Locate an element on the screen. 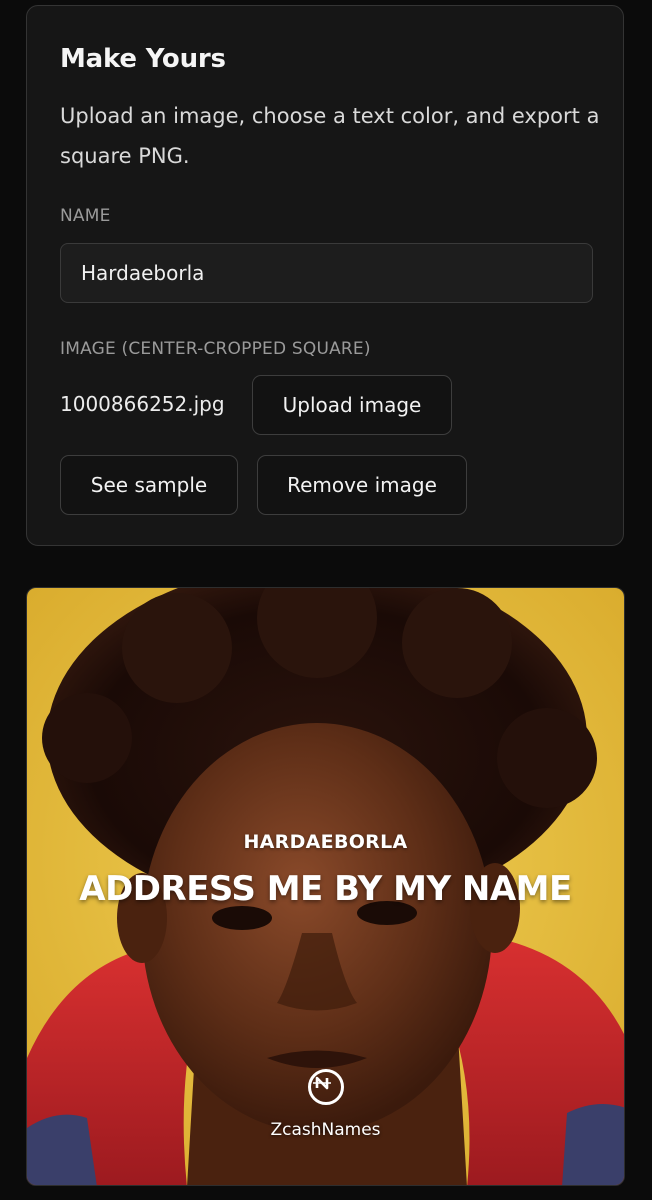  selected-file-name: 1000866252.jpg is located at coordinates (142, 404).